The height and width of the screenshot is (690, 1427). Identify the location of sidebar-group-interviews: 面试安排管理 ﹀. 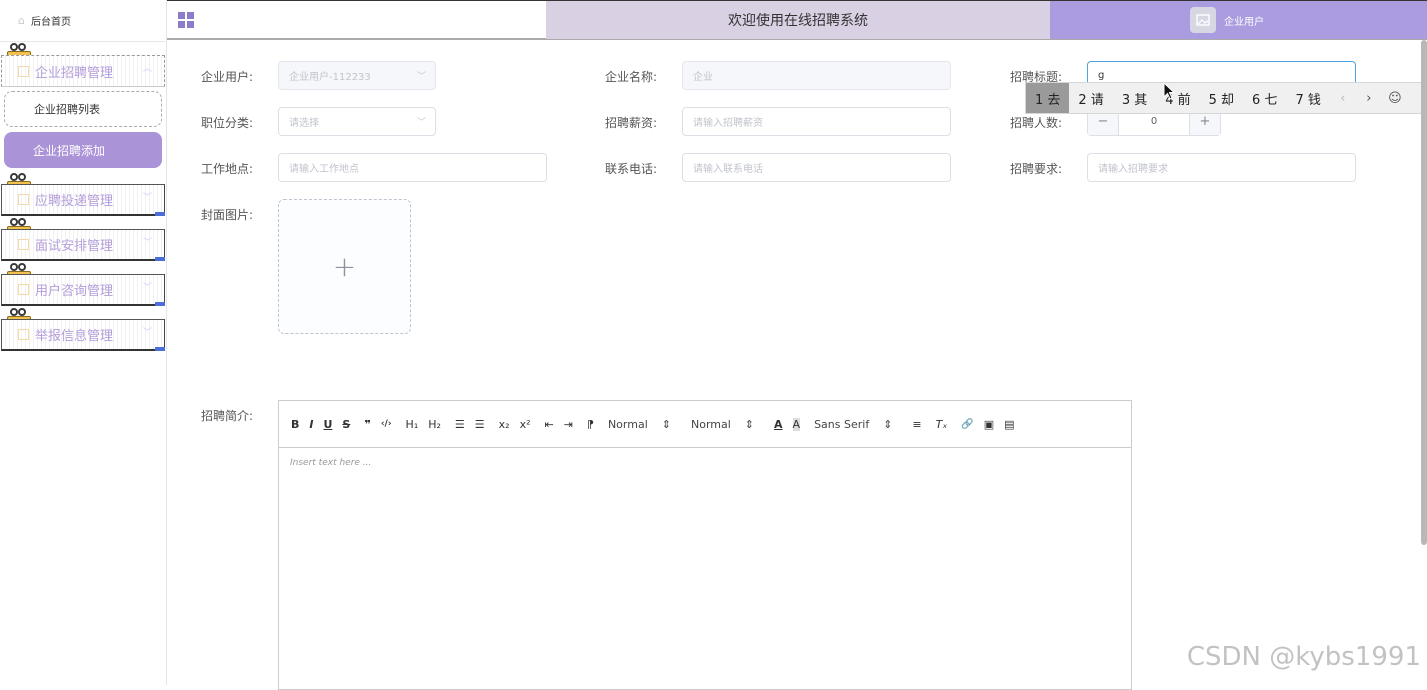
(83, 245).